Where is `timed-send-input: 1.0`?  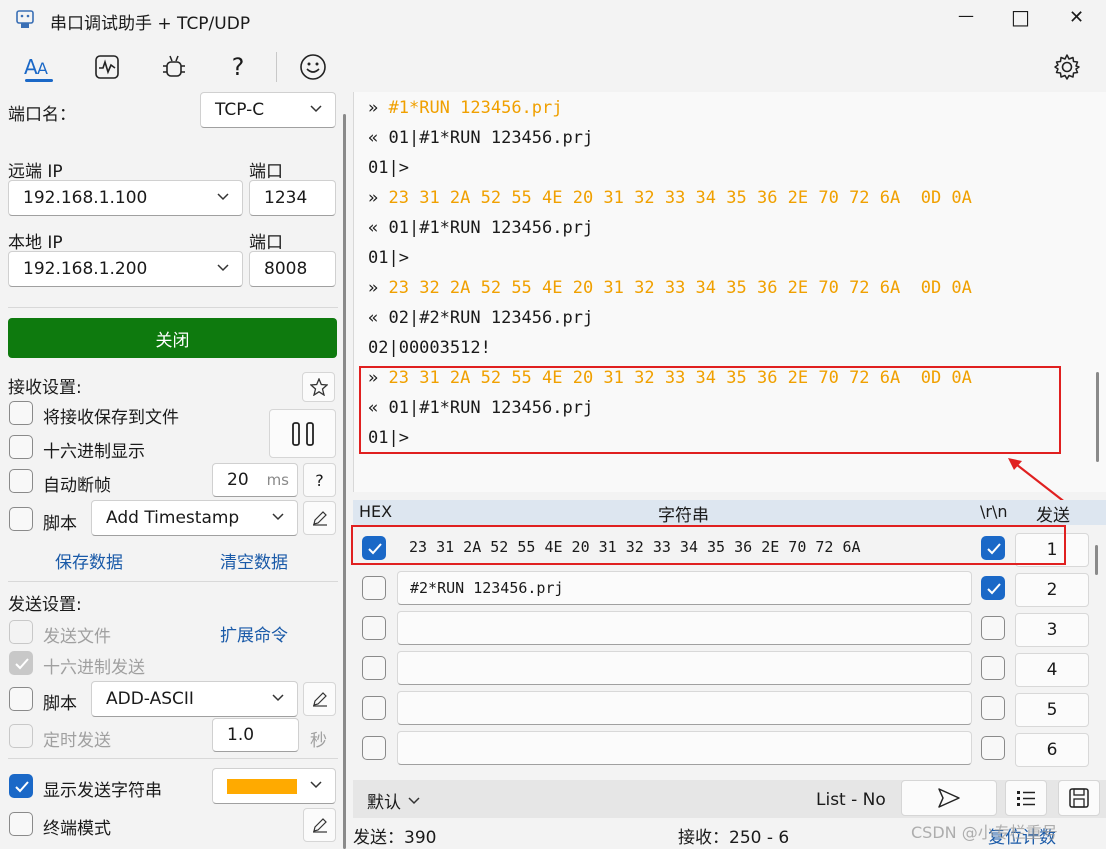 timed-send-input: 1.0 is located at coordinates (255, 735).